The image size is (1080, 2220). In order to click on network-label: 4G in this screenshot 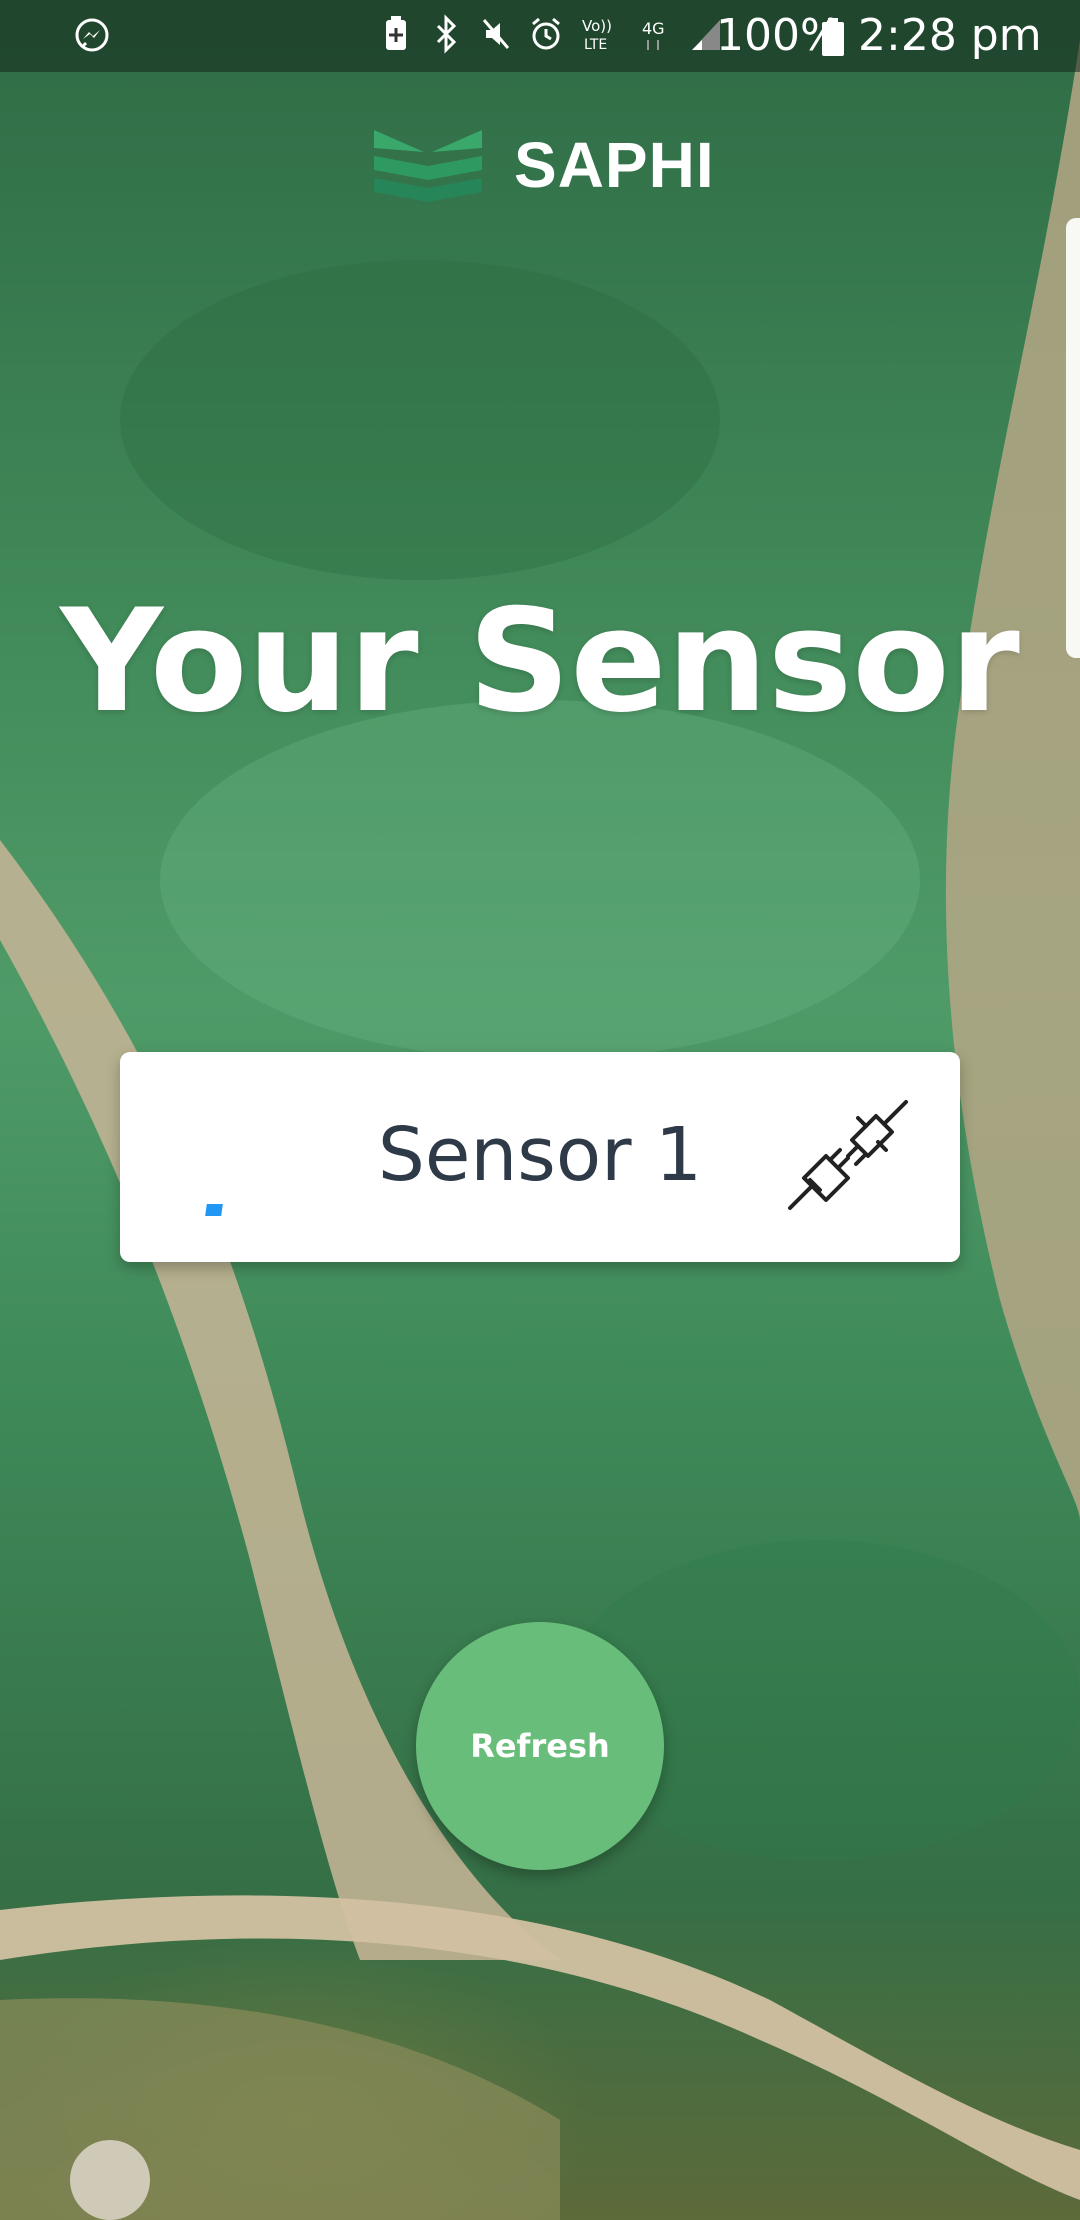, I will do `click(653, 28)`.